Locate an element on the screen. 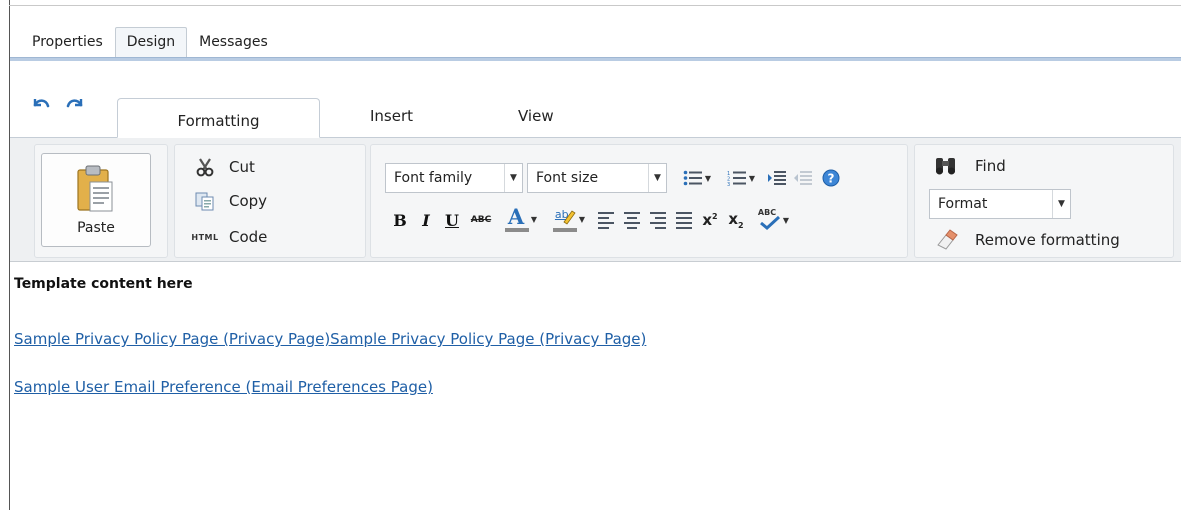 This screenshot has width=1181, height=510. help-button: ? is located at coordinates (831, 178).